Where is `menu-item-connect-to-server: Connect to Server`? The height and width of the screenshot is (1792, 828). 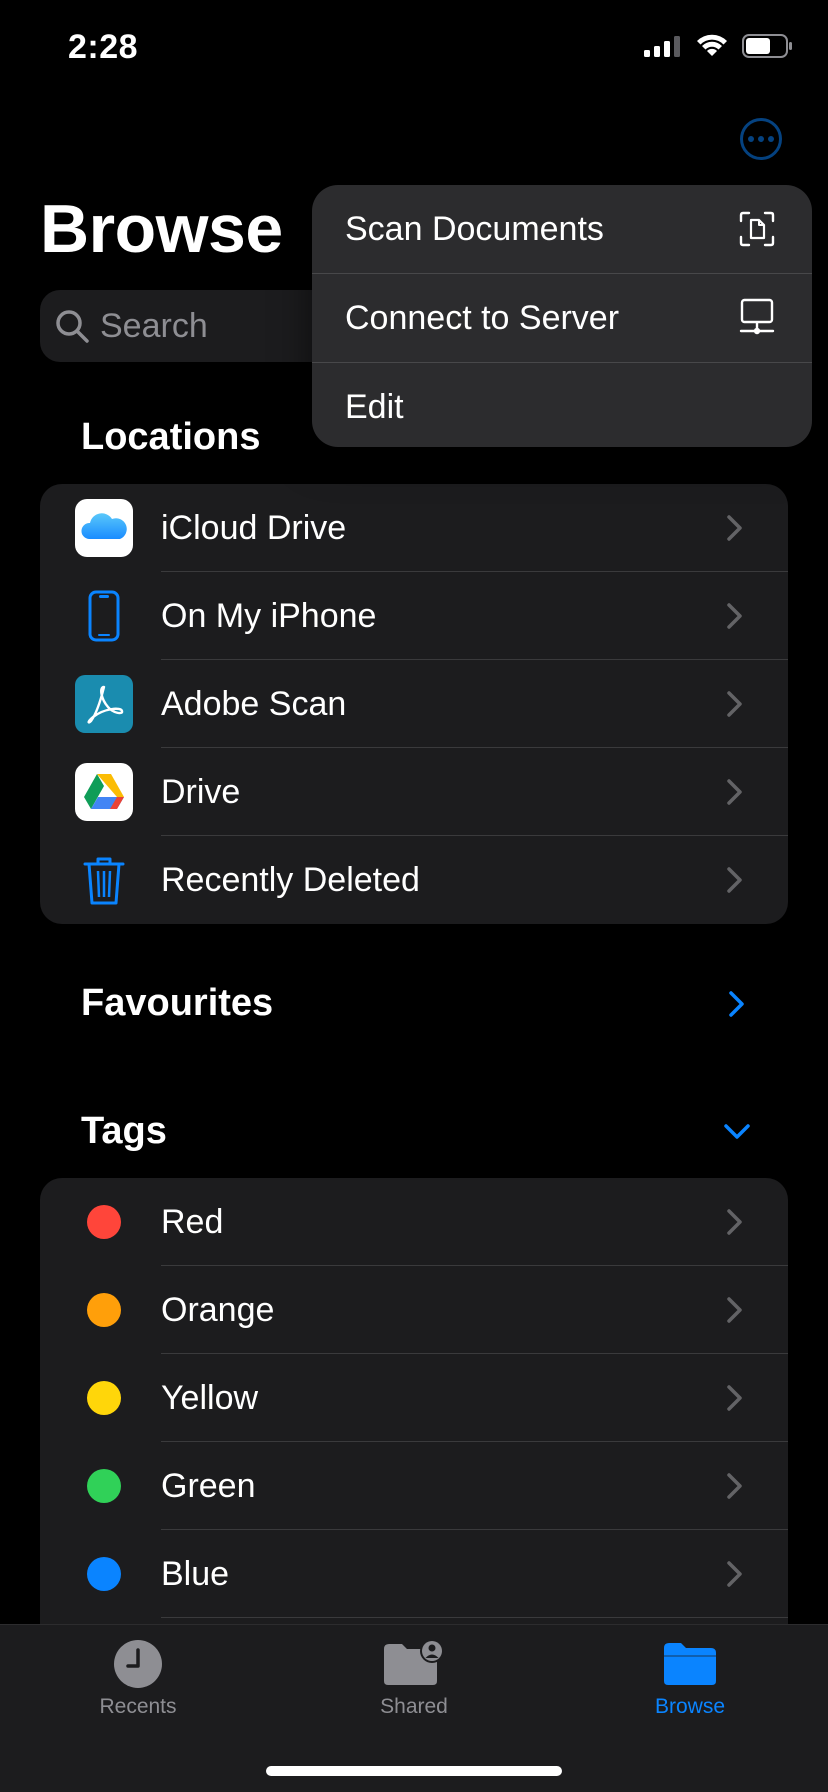
menu-item-connect-to-server: Connect to Server is located at coordinates (562, 318).